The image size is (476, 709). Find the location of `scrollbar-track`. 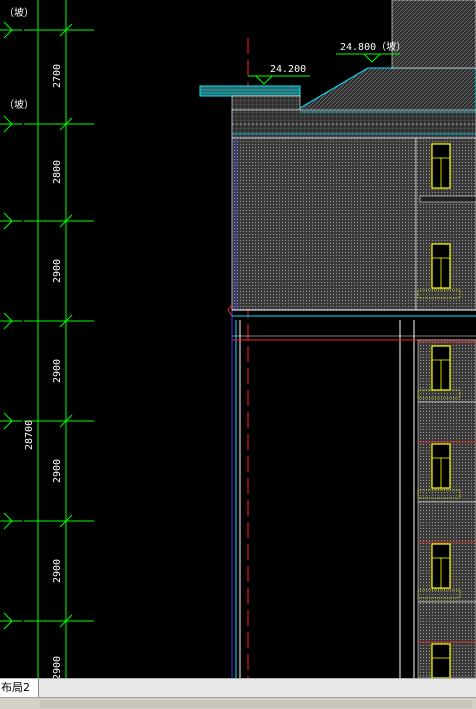

scrollbar-track is located at coordinates (256, 704).